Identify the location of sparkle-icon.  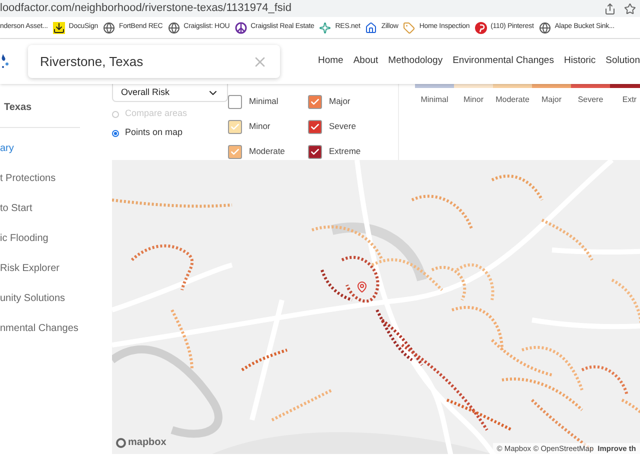
(325, 28).